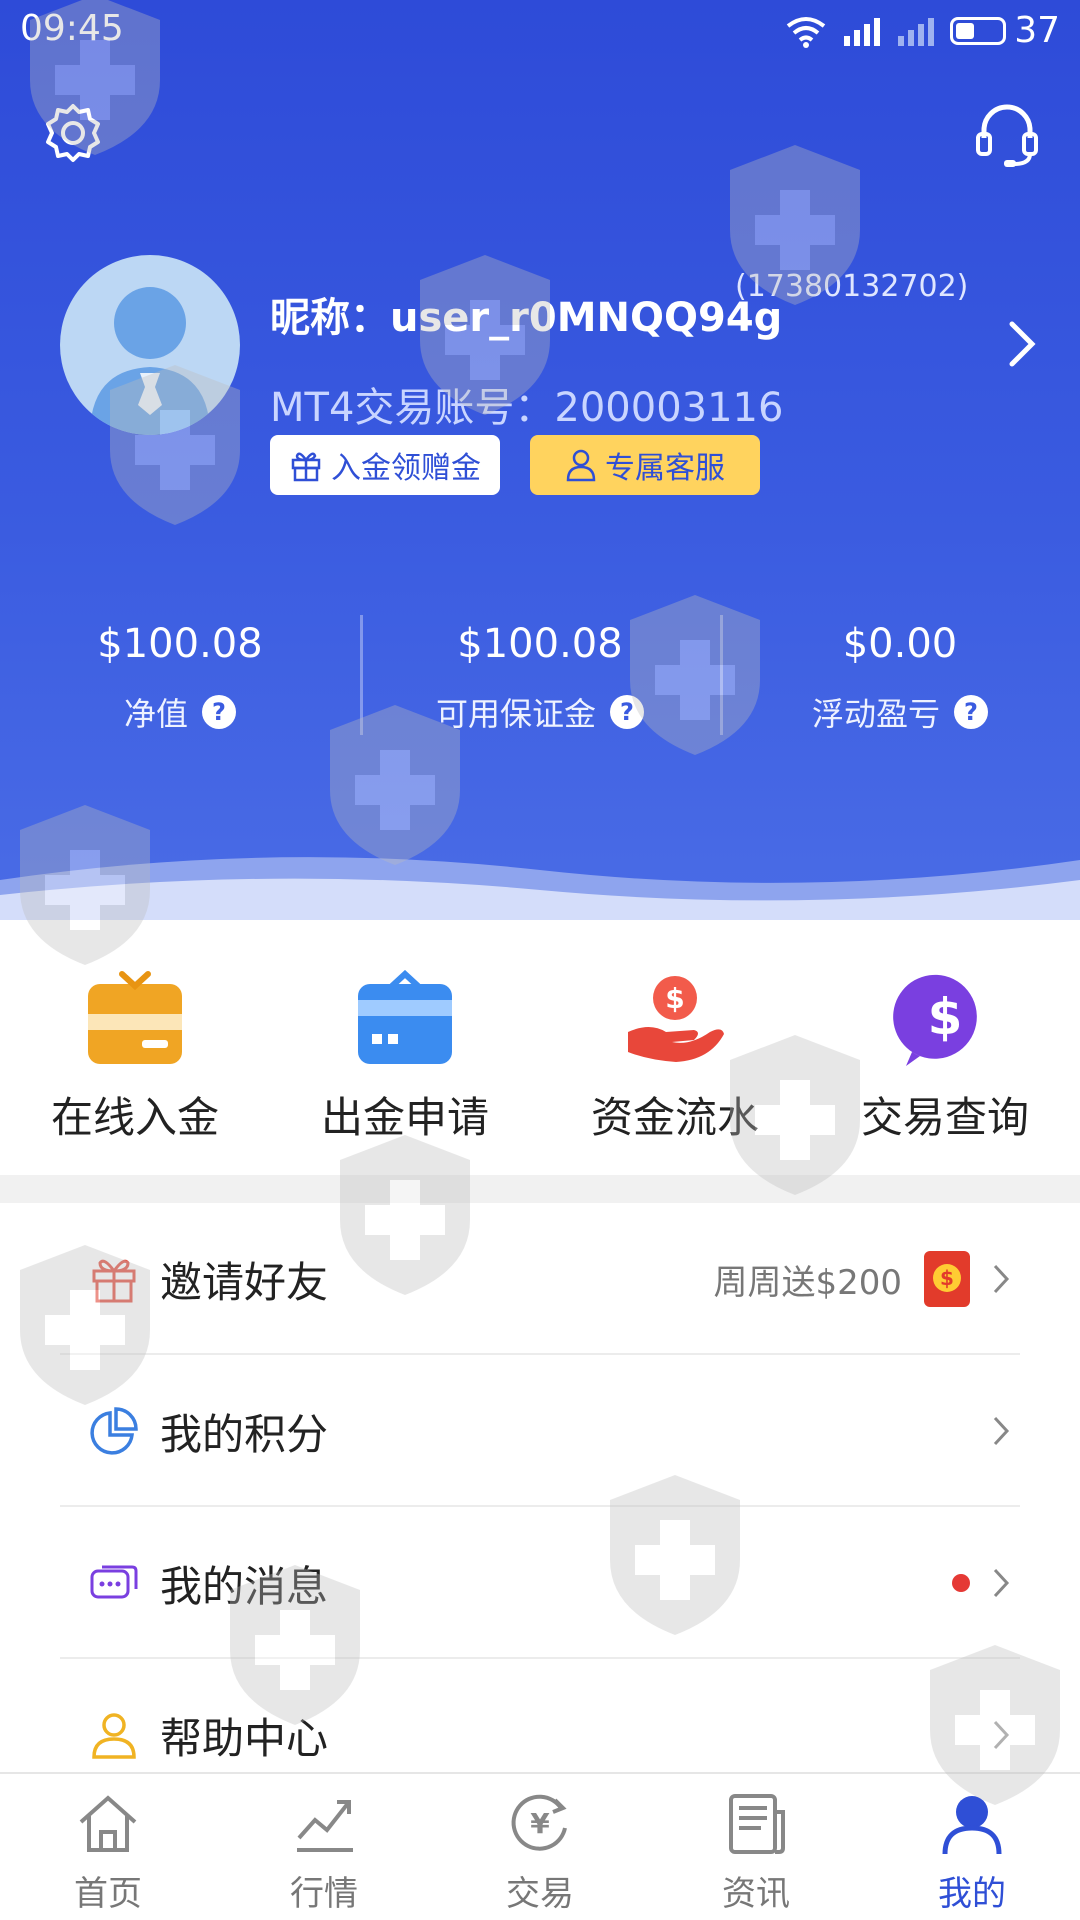 The image size is (1080, 1920). What do you see at coordinates (324, 1894) in the screenshot?
I see `tab-label: 行情` at bounding box center [324, 1894].